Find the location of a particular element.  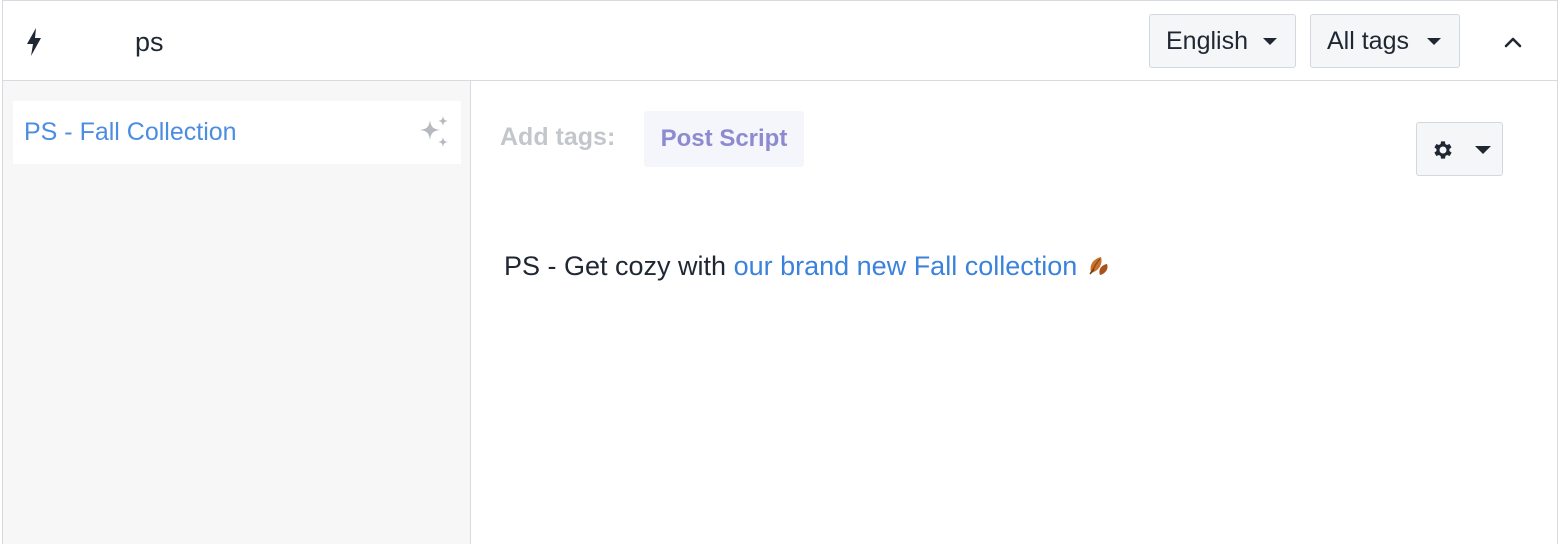

fallen-leaf-icon is located at coordinates (1098, 266).